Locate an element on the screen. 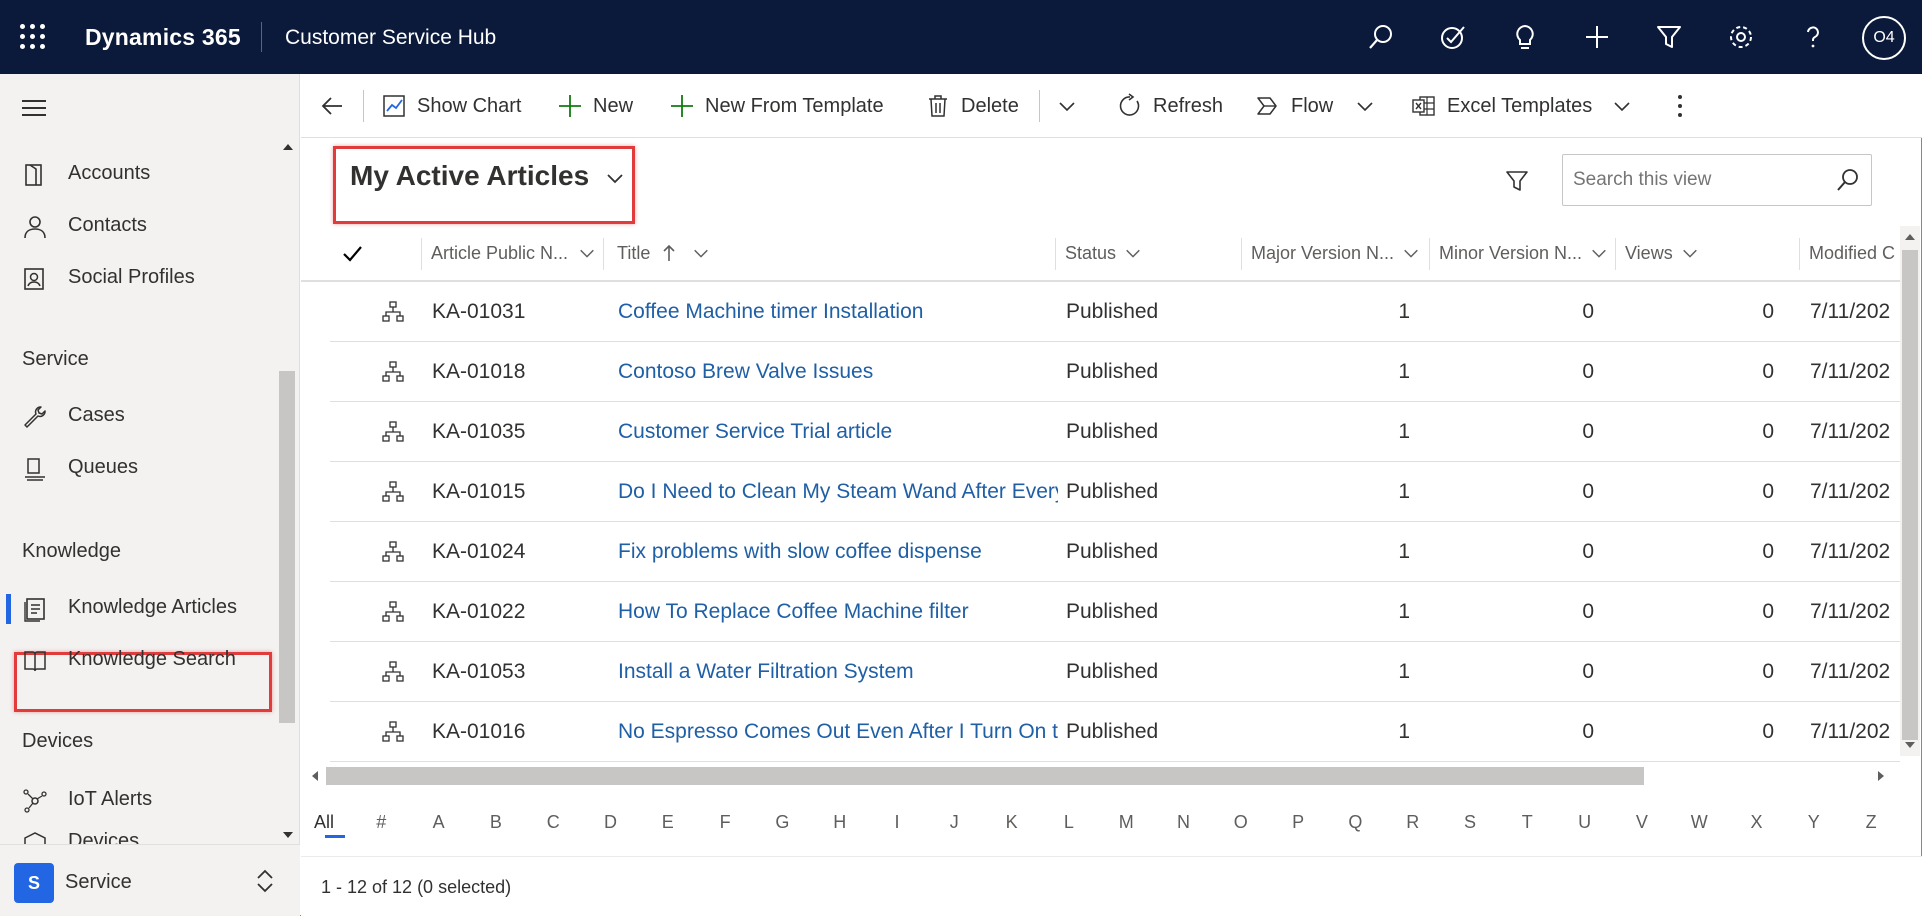  sidebar-item-accounts: Accounts is located at coordinates (140, 174).